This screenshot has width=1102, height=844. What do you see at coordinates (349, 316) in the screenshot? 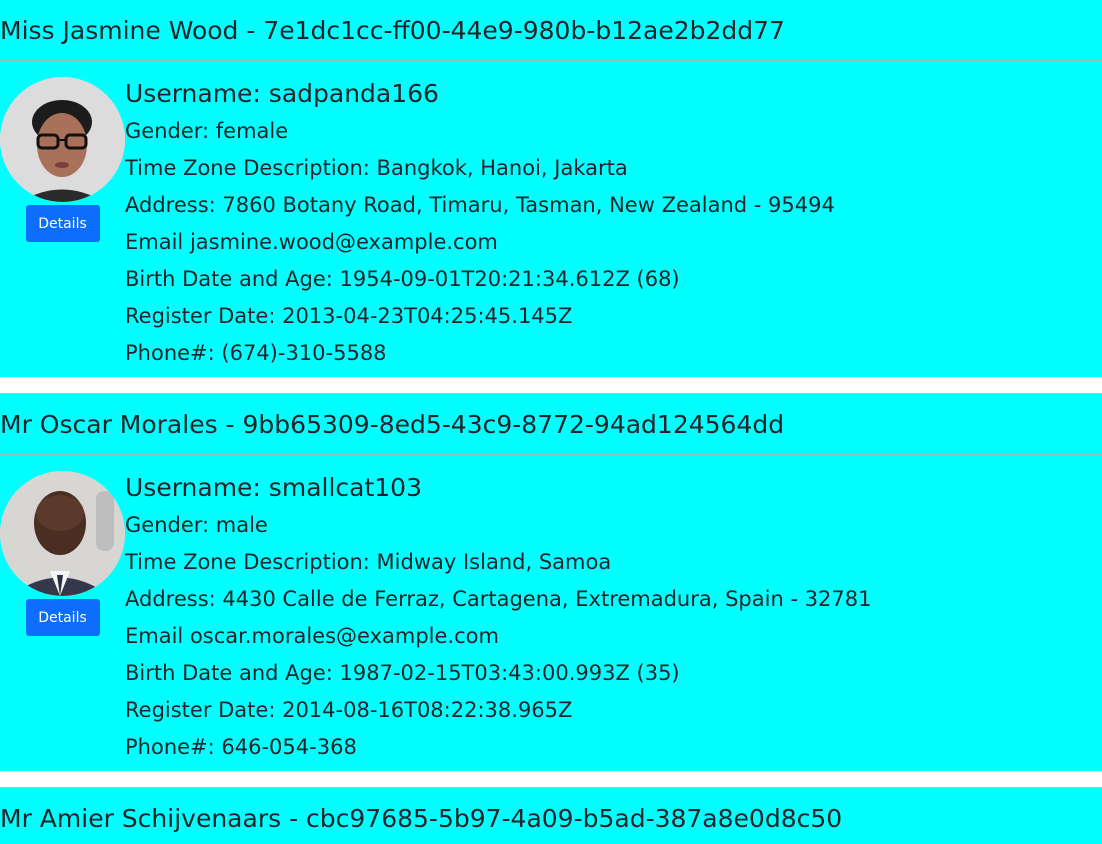
I see `register-date: Register Date: 2013-04-23T04:25:45.145Z` at bounding box center [349, 316].